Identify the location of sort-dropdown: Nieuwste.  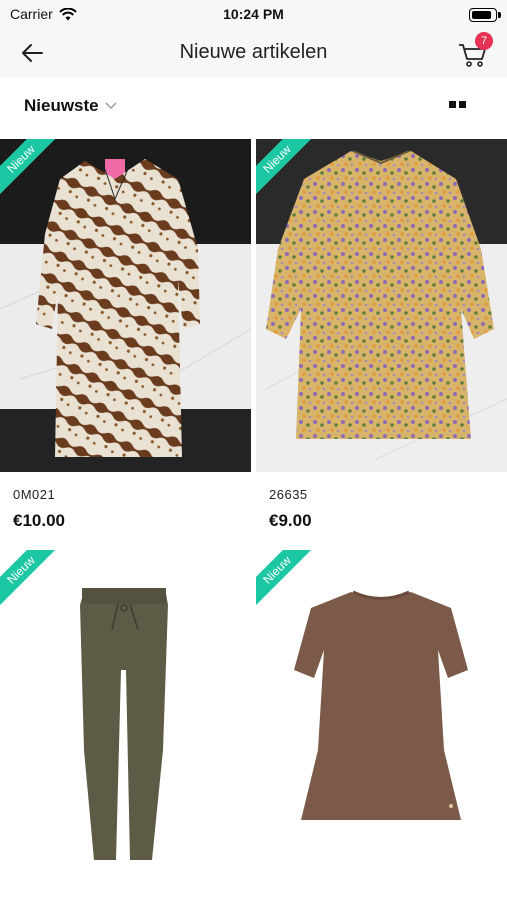
(70, 106).